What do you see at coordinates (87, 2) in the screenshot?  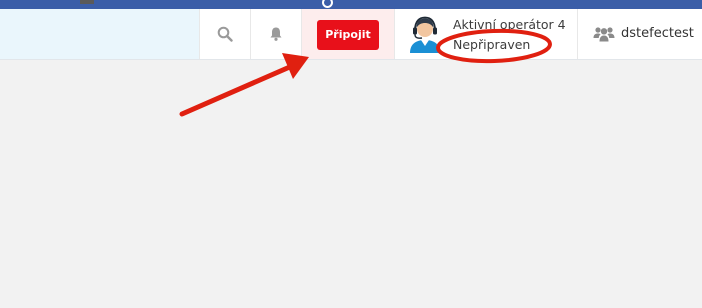 I see `browser-tab-marker` at bounding box center [87, 2].